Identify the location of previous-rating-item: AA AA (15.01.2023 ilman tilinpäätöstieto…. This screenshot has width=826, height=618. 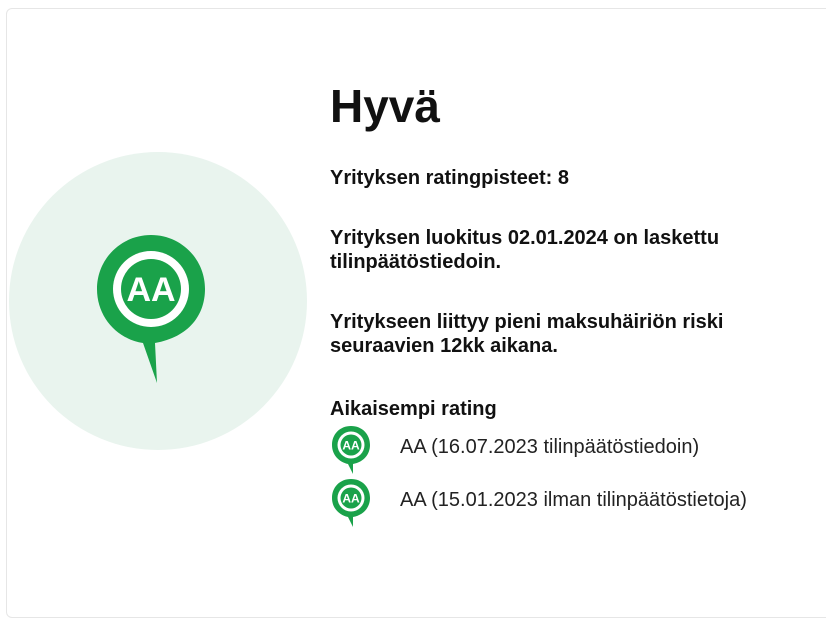
(578, 502).